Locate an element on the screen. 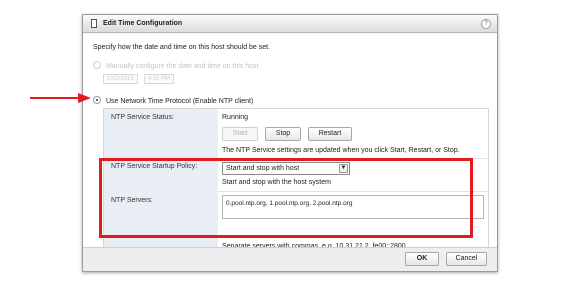  service-status-label: NTP Service Status: is located at coordinates (142, 117).